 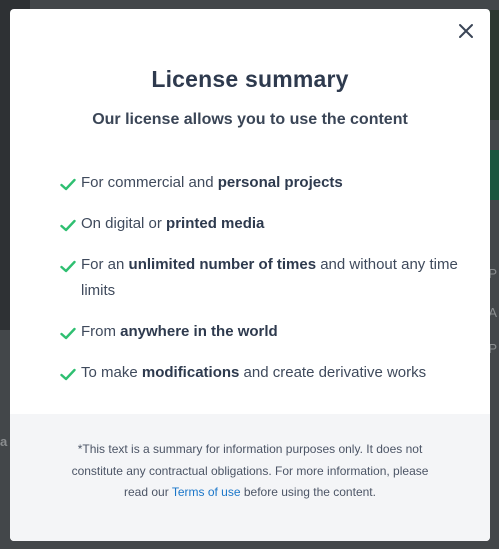 What do you see at coordinates (308, 492) in the screenshot?
I see `disclaimer-text-end: before using the content.` at bounding box center [308, 492].